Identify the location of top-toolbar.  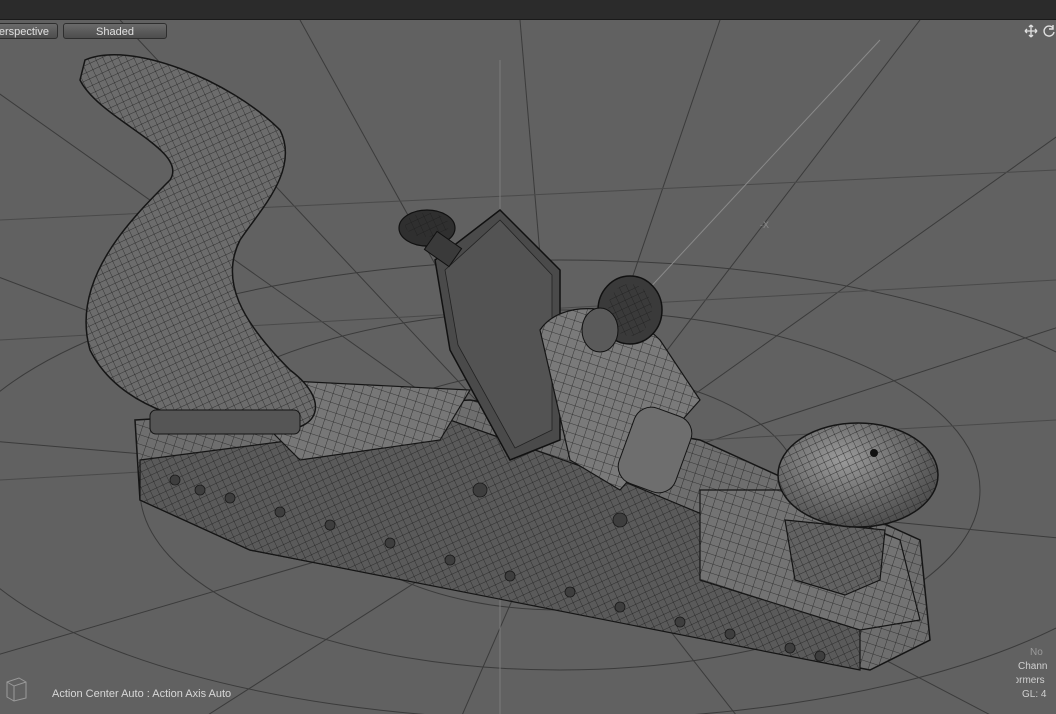
(528, 10).